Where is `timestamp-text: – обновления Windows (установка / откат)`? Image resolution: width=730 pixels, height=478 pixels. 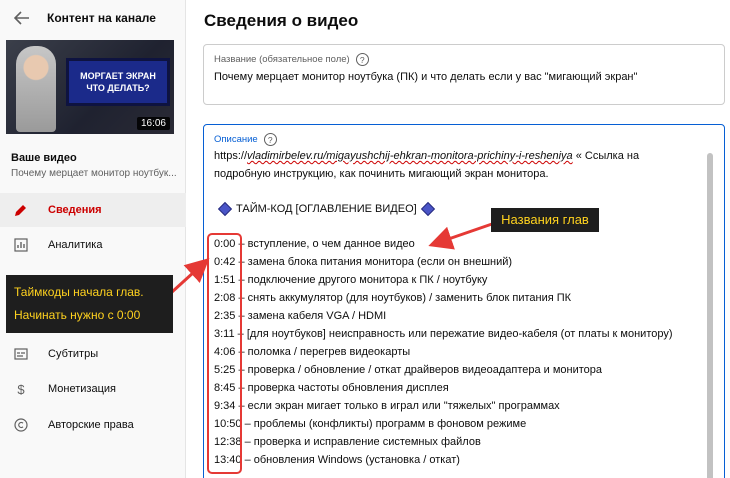
timestamp-text: – обновления Windows (установка / откат) is located at coordinates (350, 460).